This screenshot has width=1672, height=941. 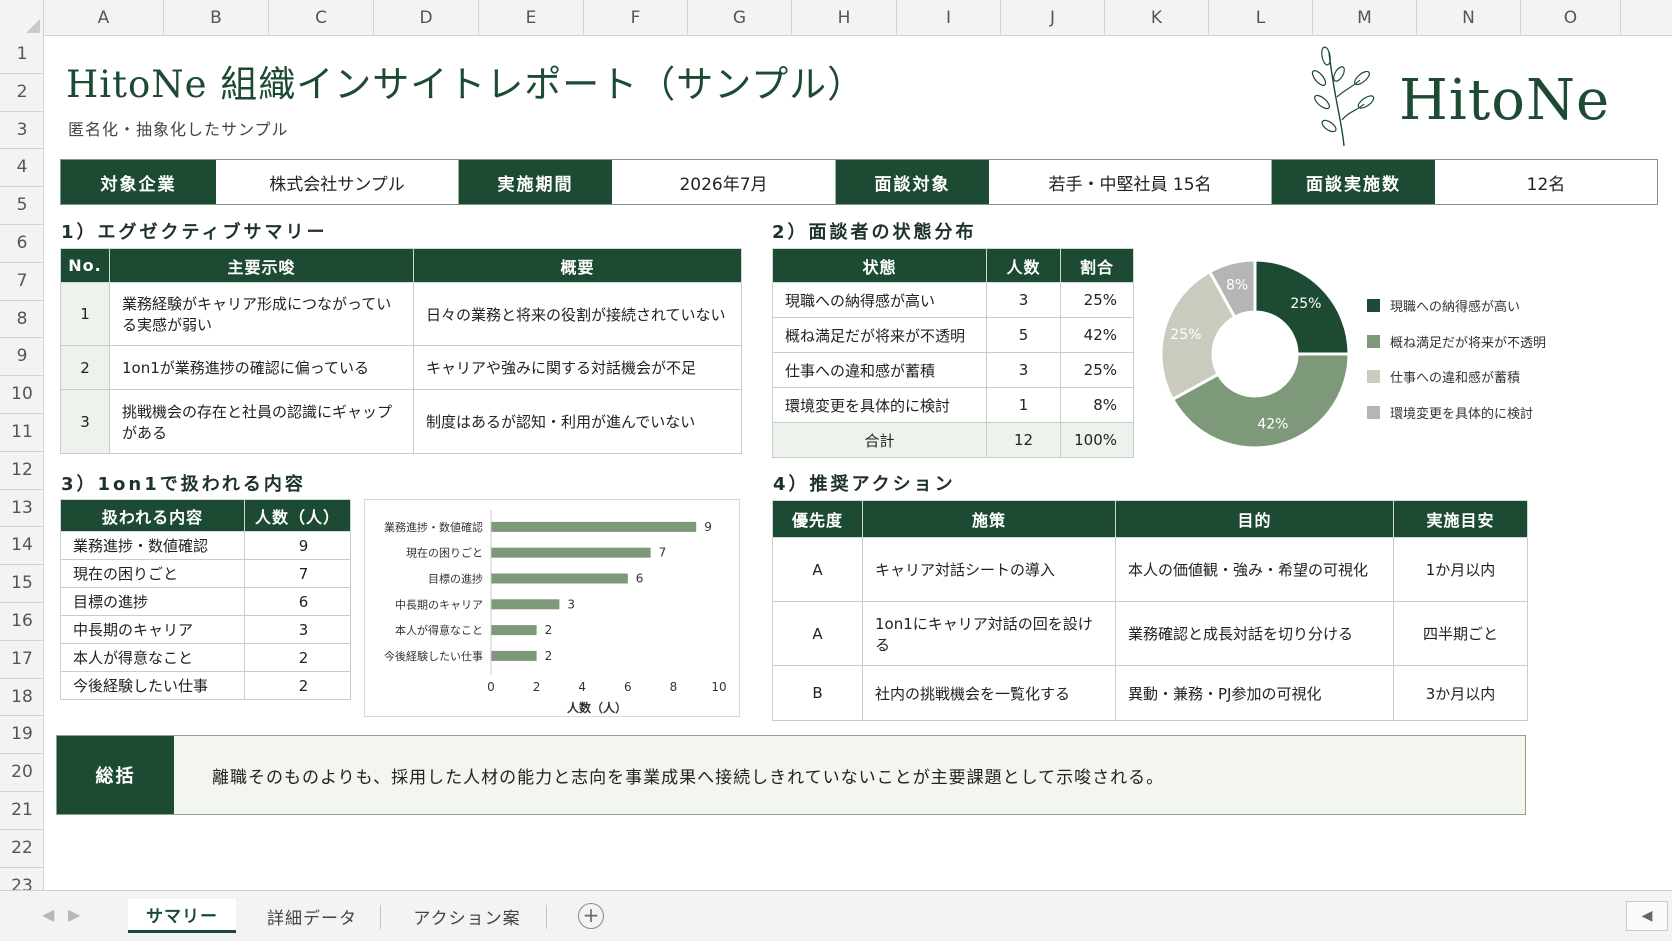 I want to click on row-header: 11, so click(x=21, y=433).